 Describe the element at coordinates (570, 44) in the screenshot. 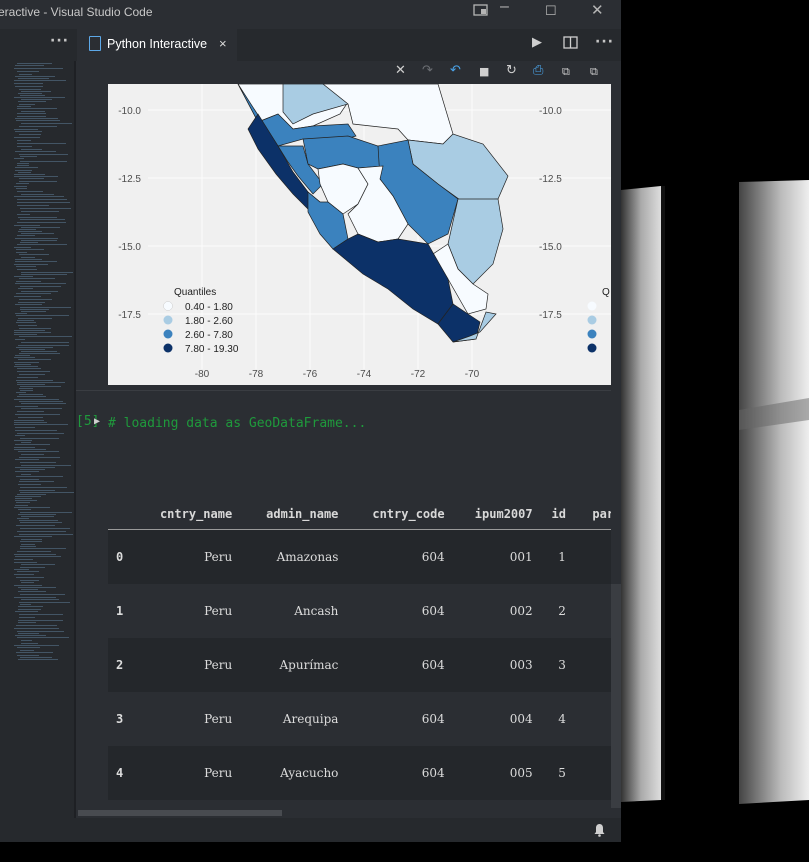

I see `split-editor-icon` at that location.